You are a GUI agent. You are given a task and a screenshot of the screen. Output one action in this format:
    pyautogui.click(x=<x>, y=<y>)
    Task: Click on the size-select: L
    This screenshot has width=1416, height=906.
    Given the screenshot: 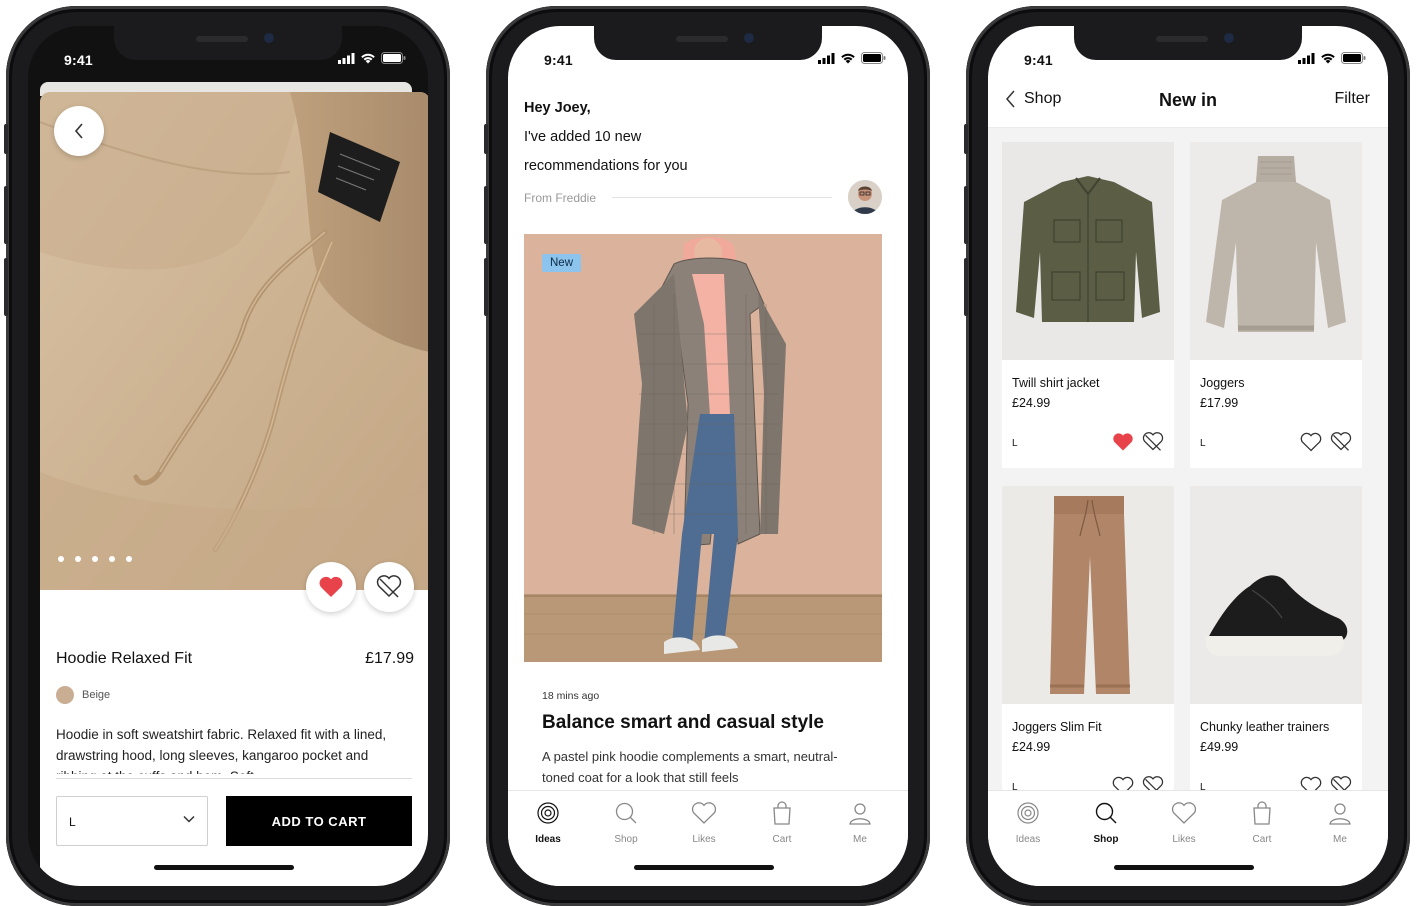 What is the action you would take?
    pyautogui.click(x=132, y=821)
    